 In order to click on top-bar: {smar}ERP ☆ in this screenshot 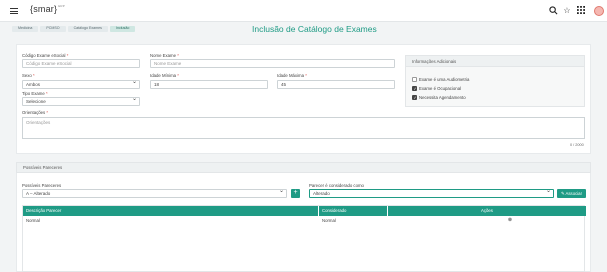, I will do `click(303, 11)`.